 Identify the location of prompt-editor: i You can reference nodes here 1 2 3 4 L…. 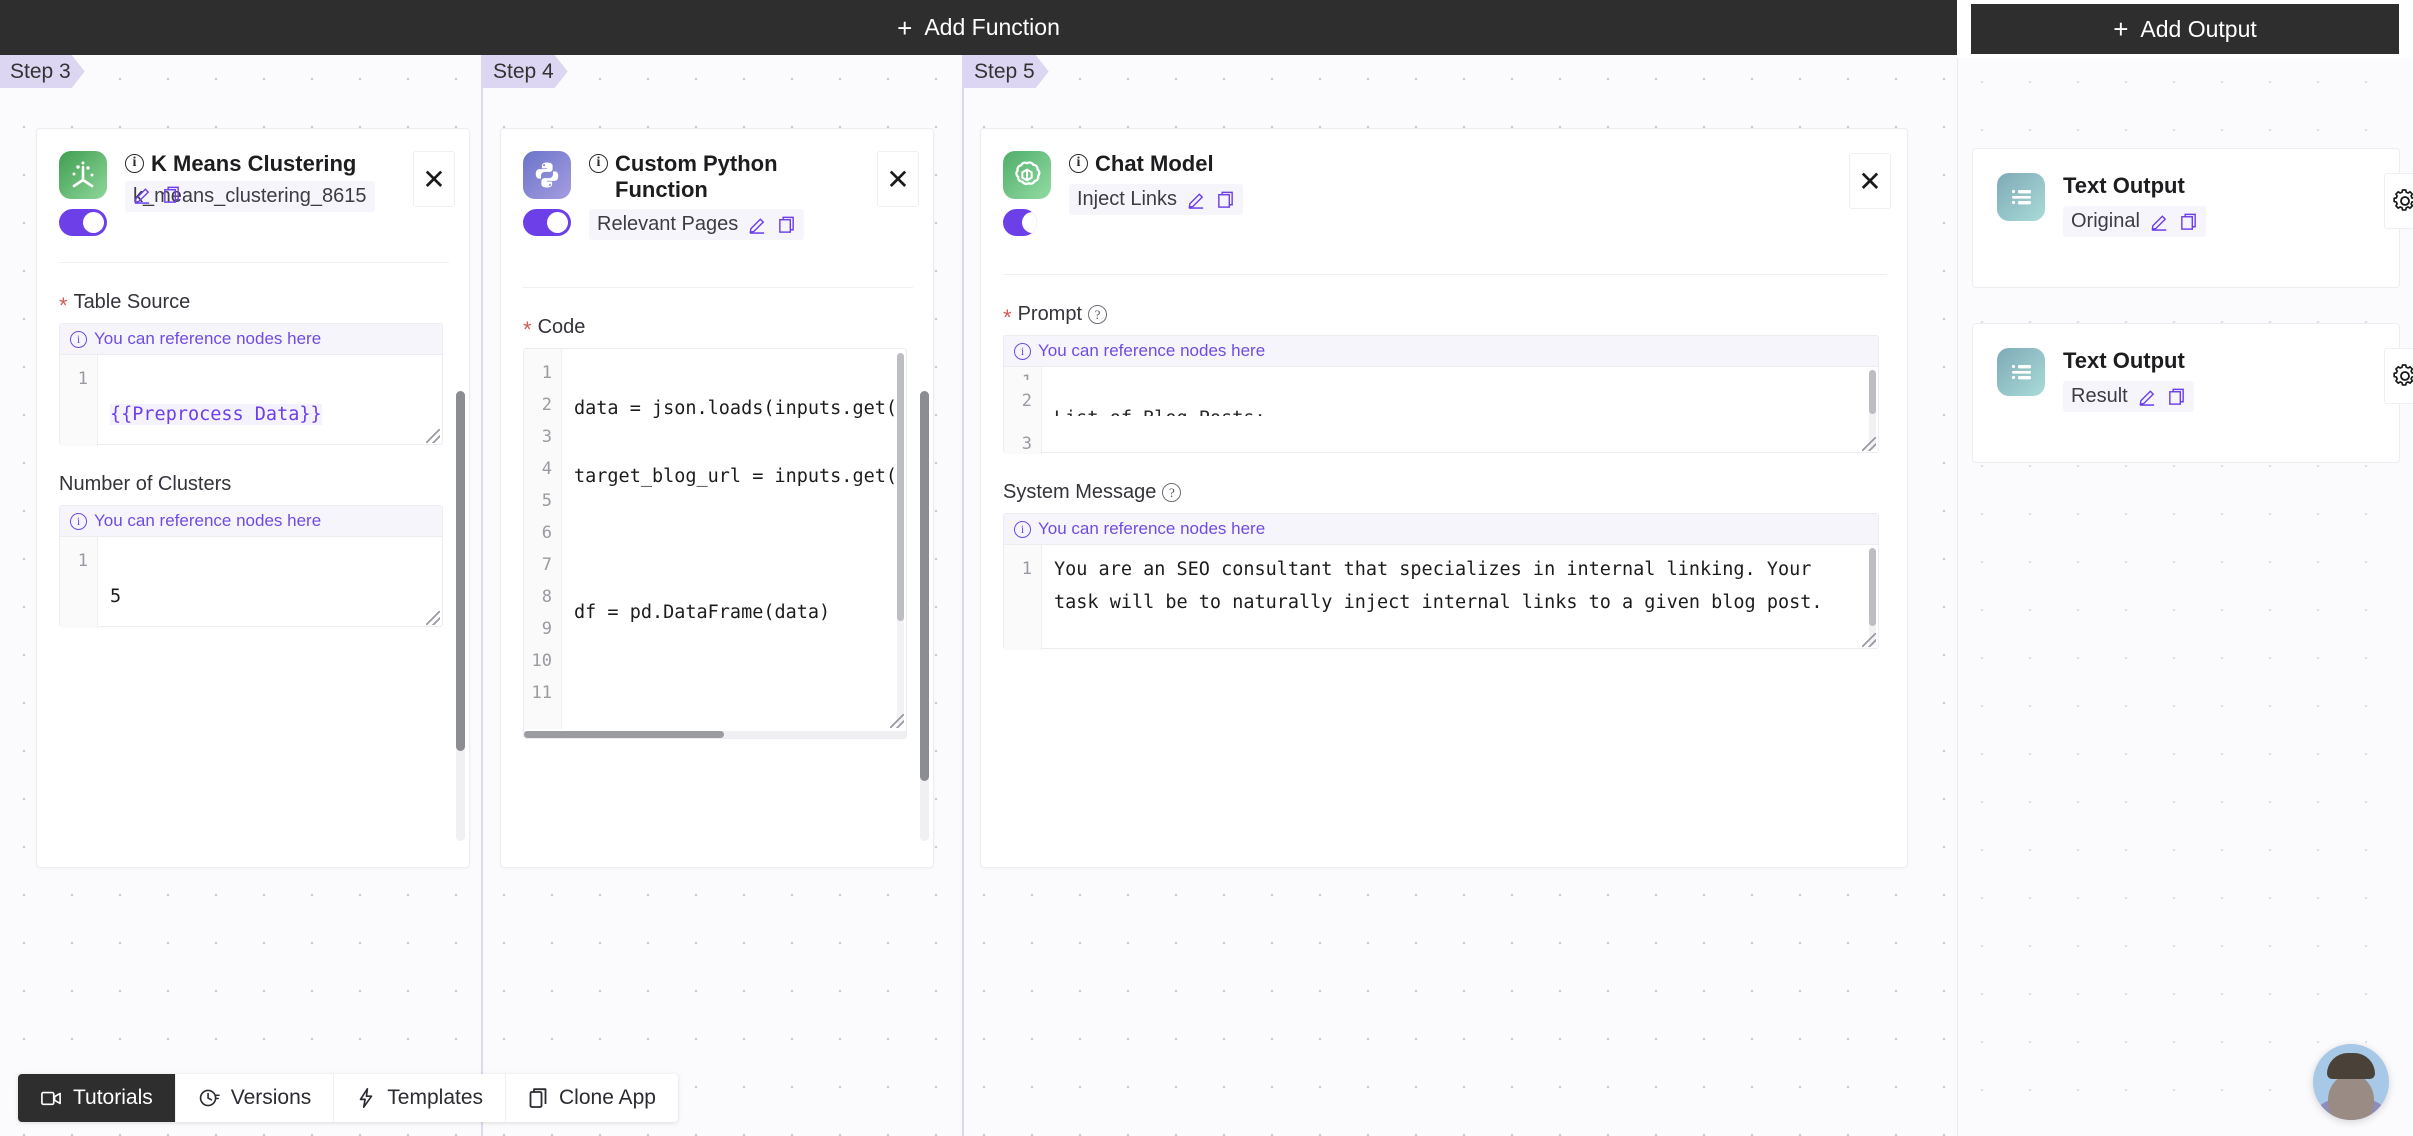
(1441, 394).